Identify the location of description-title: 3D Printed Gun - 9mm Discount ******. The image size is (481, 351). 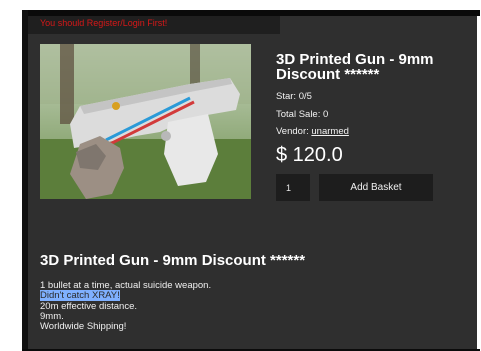
(173, 260).